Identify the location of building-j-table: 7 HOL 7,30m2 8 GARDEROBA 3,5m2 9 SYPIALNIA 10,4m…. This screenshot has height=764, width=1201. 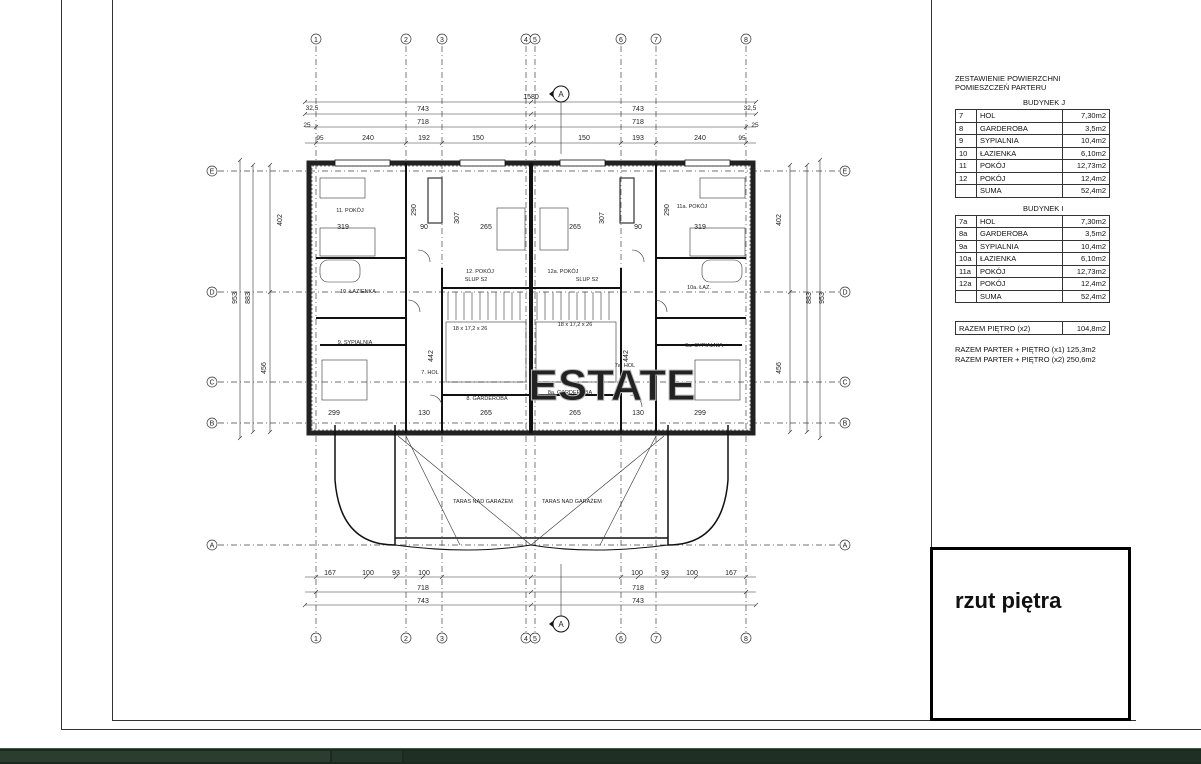
(1032, 153).